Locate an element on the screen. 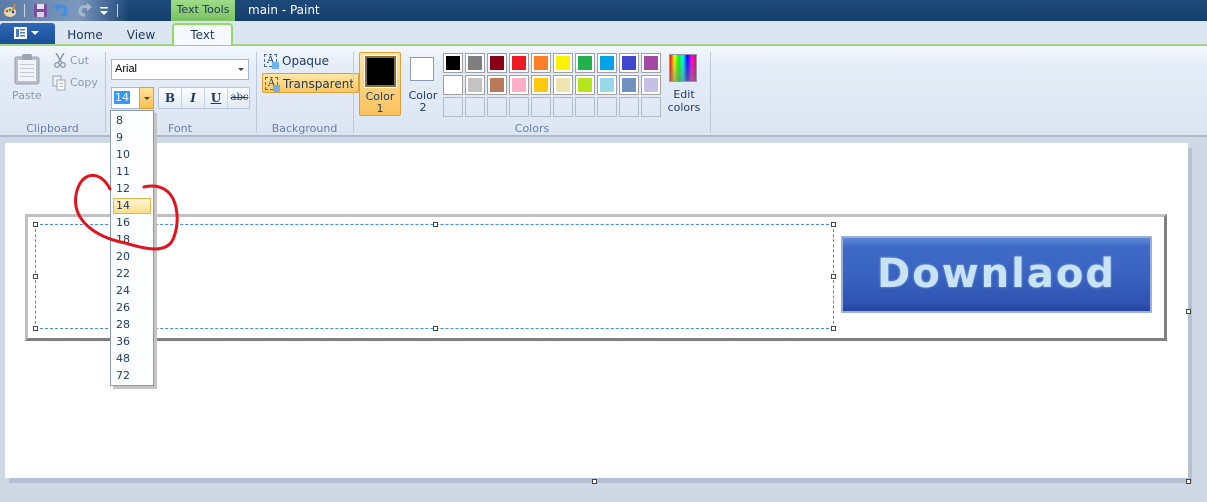 This screenshot has width=1207, height=502. font-size-option-20: 20 is located at coordinates (132, 257).